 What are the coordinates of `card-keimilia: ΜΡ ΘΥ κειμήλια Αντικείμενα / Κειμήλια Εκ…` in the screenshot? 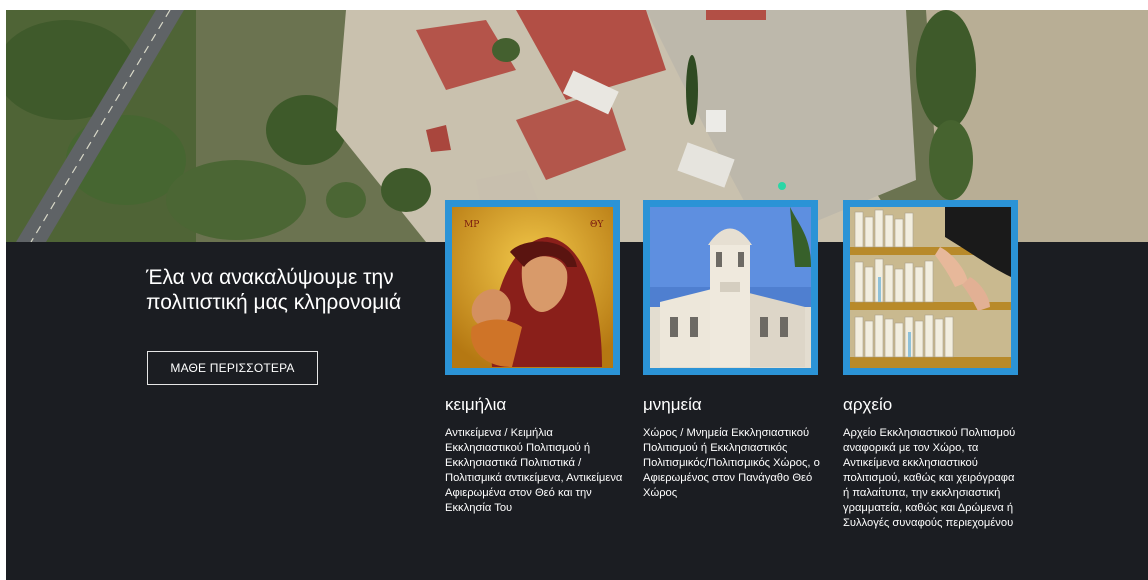 It's located at (533, 358).